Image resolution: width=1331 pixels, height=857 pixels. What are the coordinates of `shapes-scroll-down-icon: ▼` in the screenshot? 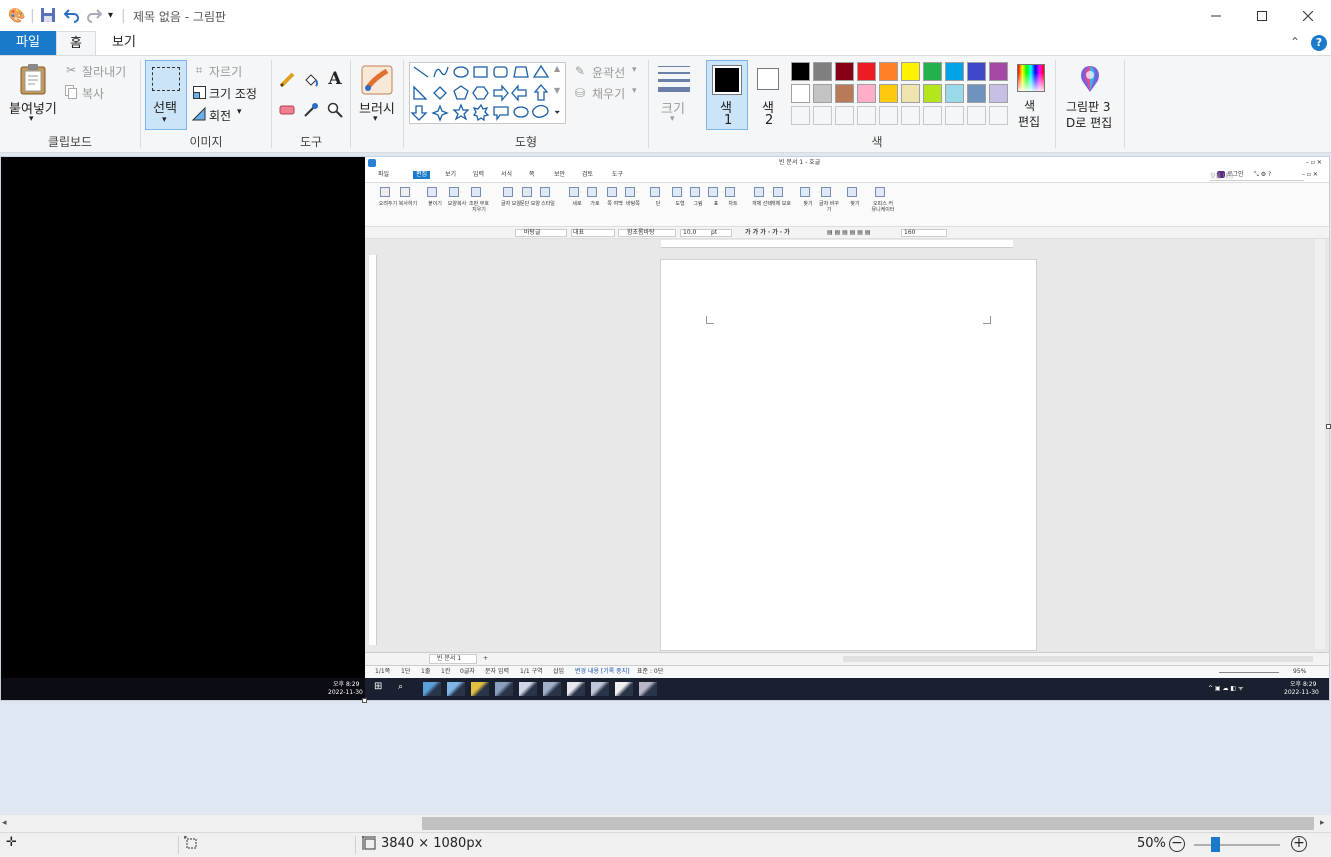 It's located at (557, 90).